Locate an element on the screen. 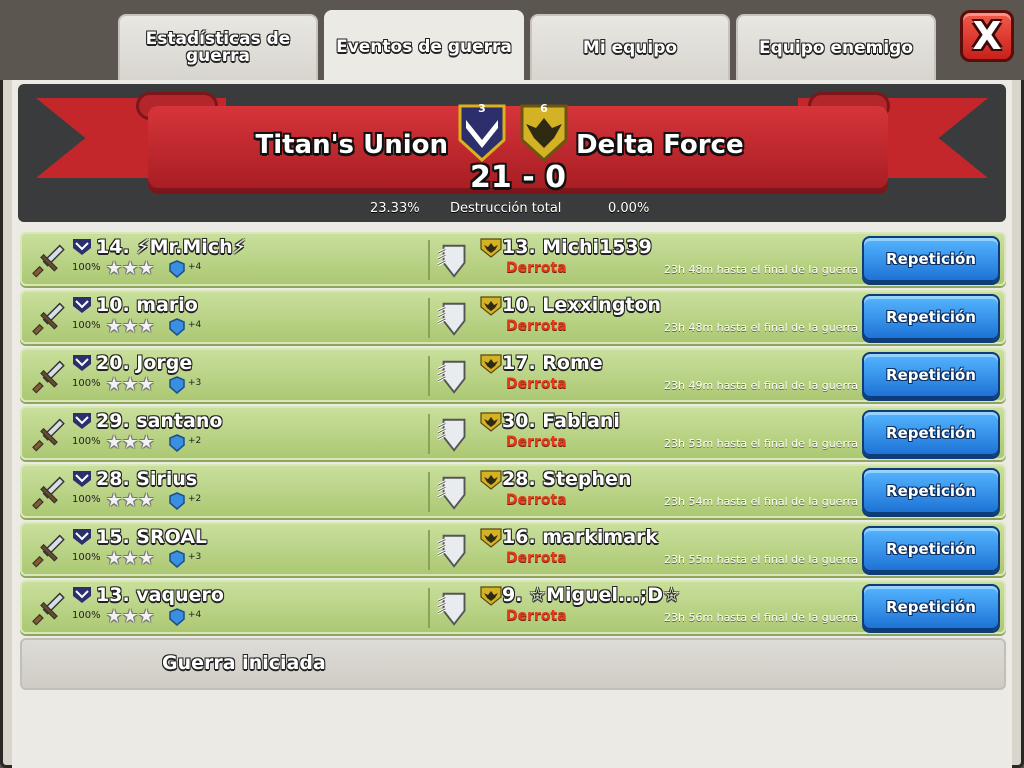 The width and height of the screenshot is (1024, 768). war-started-entry: Guerra iniciada is located at coordinates (513, 664).